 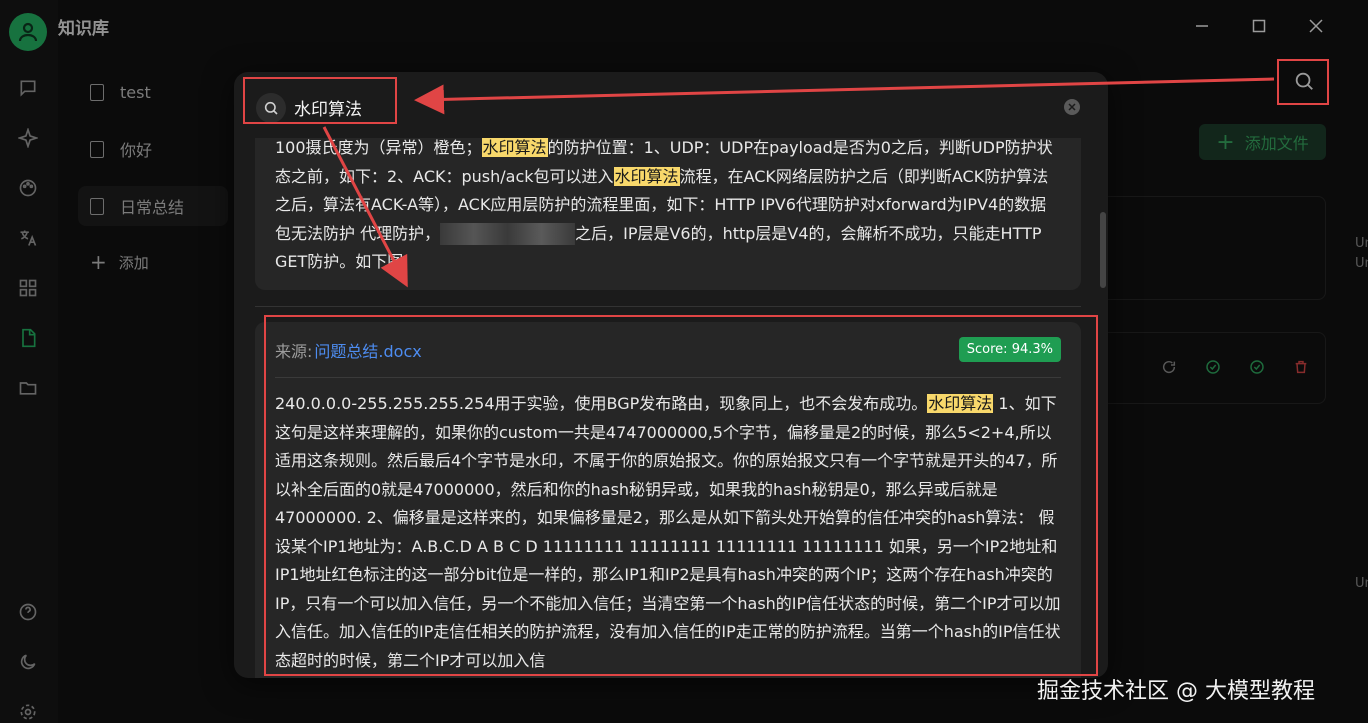 What do you see at coordinates (1176, 691) in the screenshot?
I see `watermark: 掘金技术社区 @ 大模型教程` at bounding box center [1176, 691].